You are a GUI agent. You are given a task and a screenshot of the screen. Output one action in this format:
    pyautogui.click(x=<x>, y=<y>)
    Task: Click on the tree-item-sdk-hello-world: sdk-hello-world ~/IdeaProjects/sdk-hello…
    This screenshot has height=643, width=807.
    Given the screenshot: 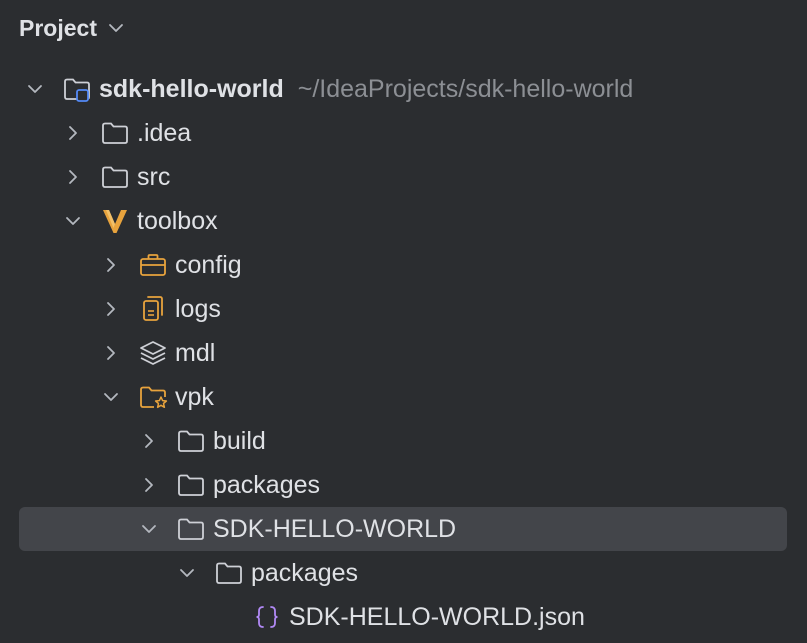 What is the action you would take?
    pyautogui.click(x=403, y=89)
    